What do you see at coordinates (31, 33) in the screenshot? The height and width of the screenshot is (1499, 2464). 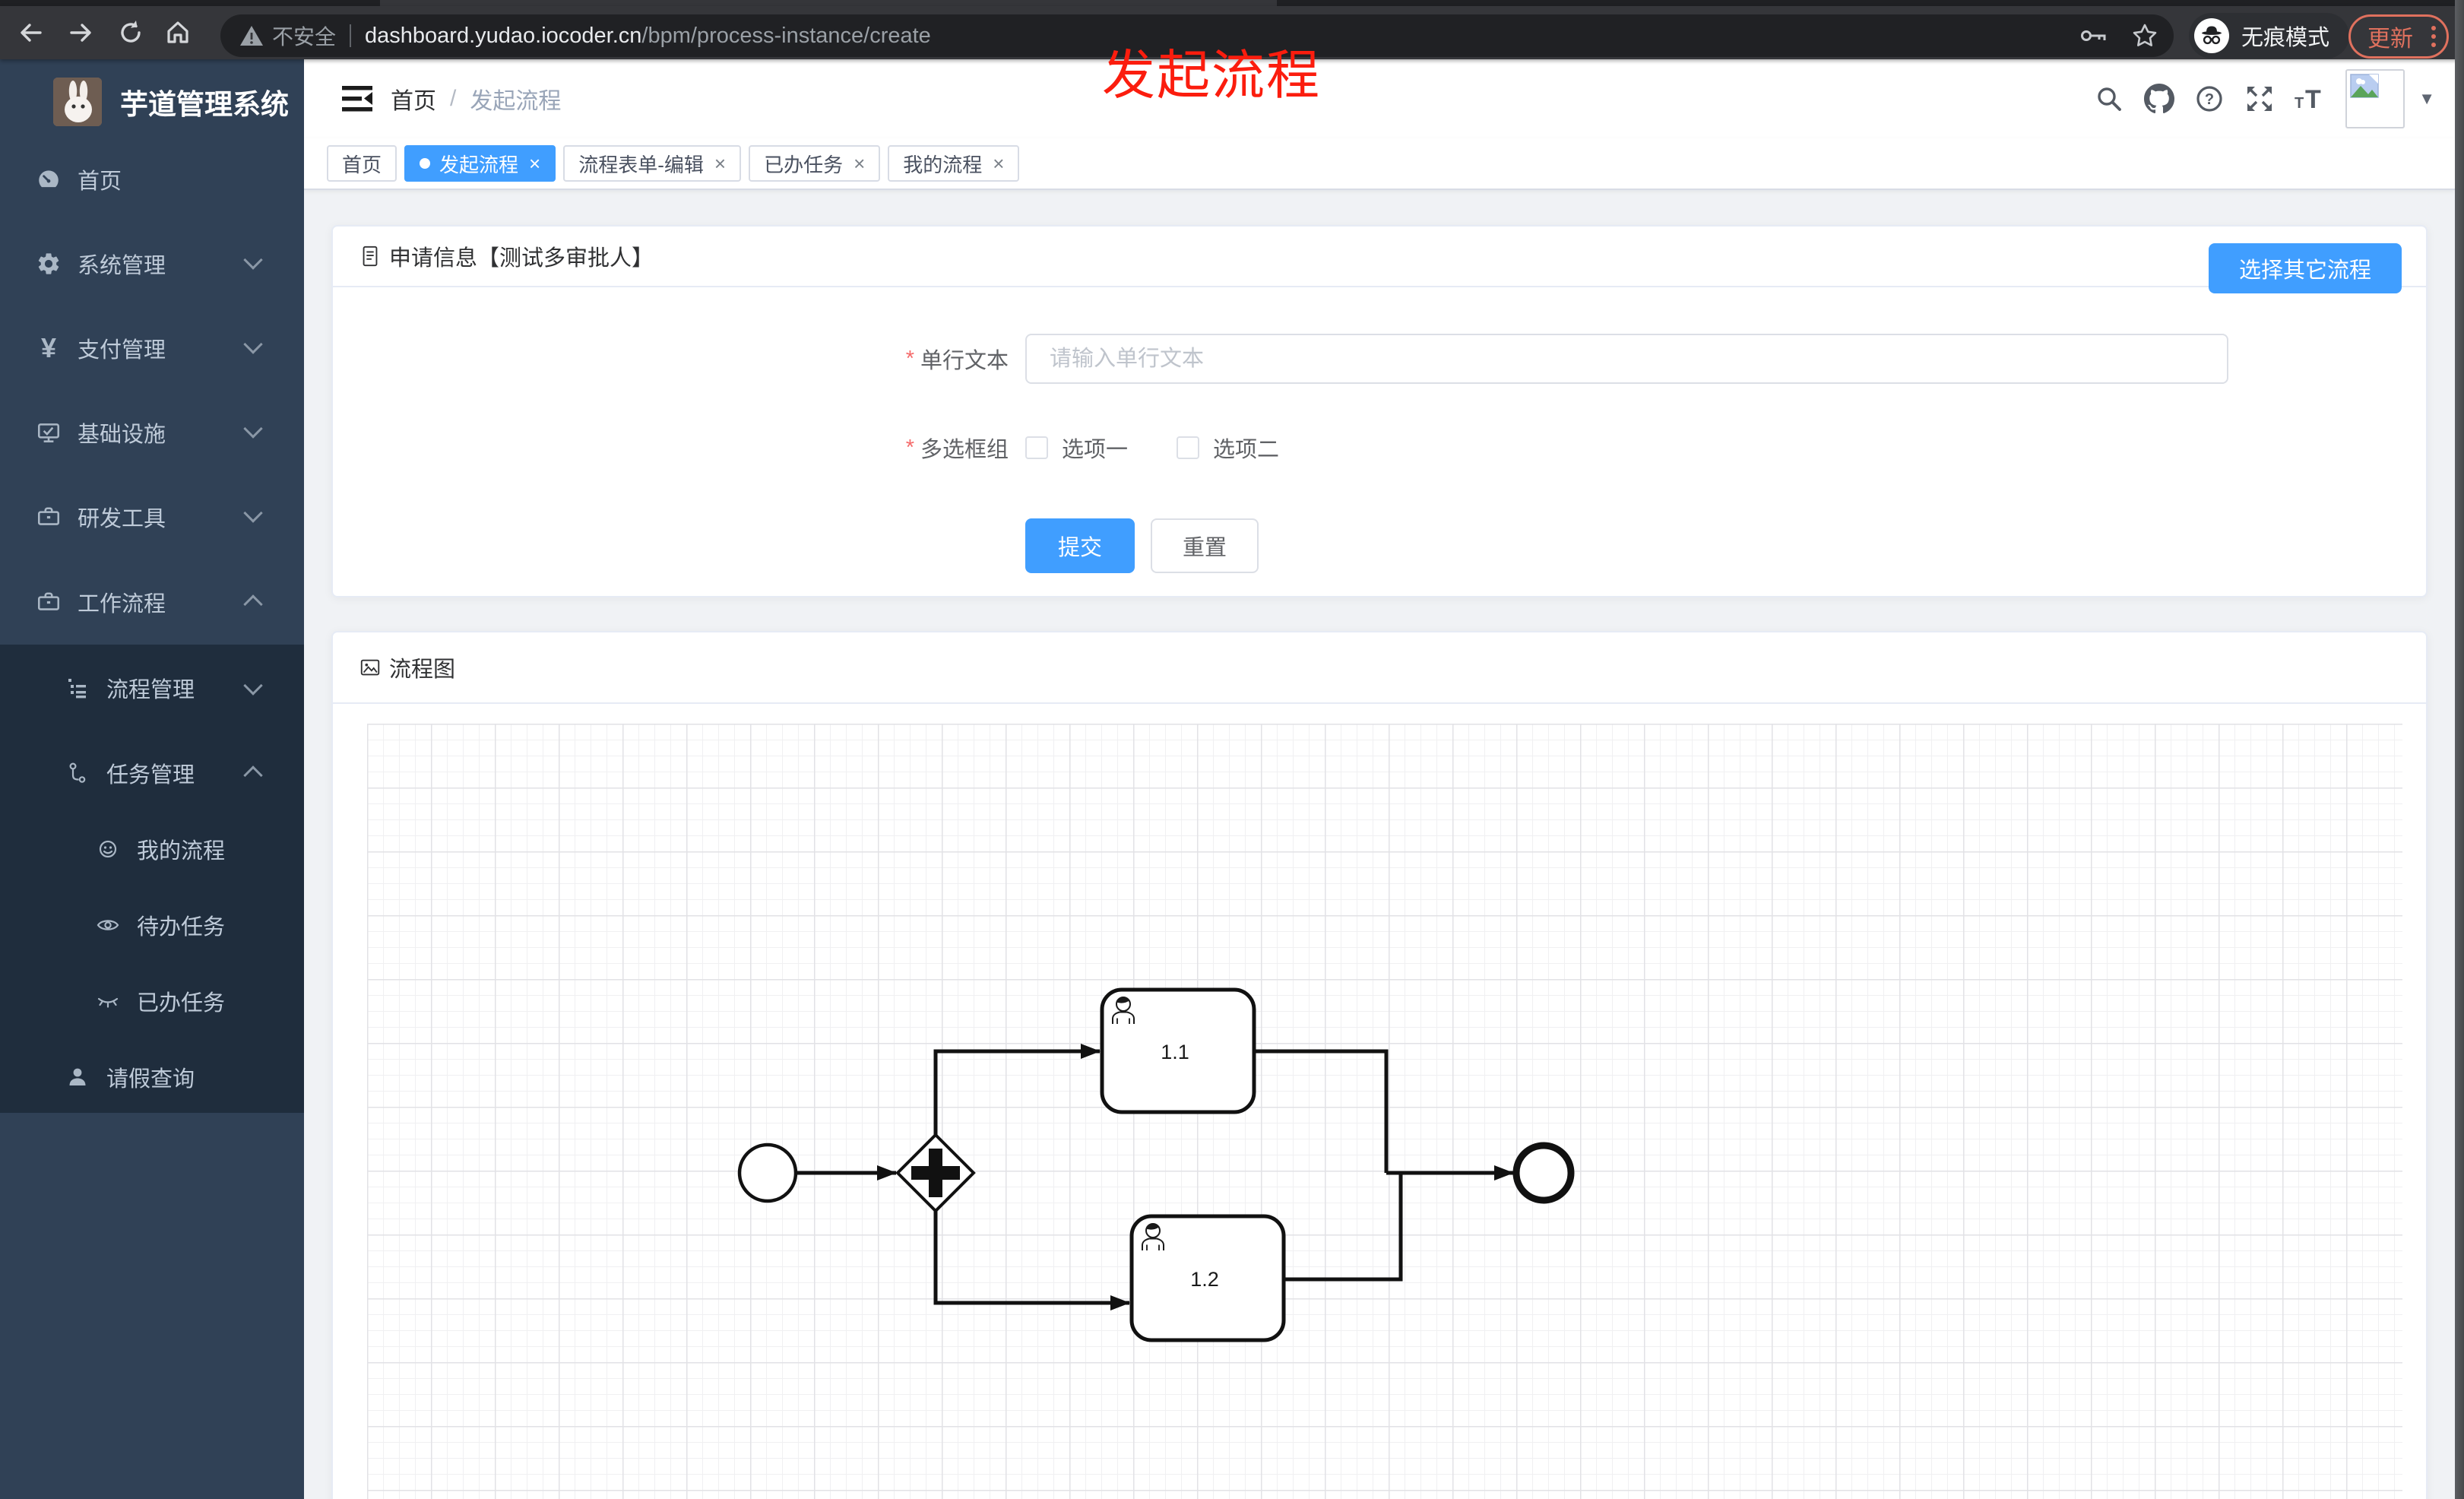 I see `back-icon` at bounding box center [31, 33].